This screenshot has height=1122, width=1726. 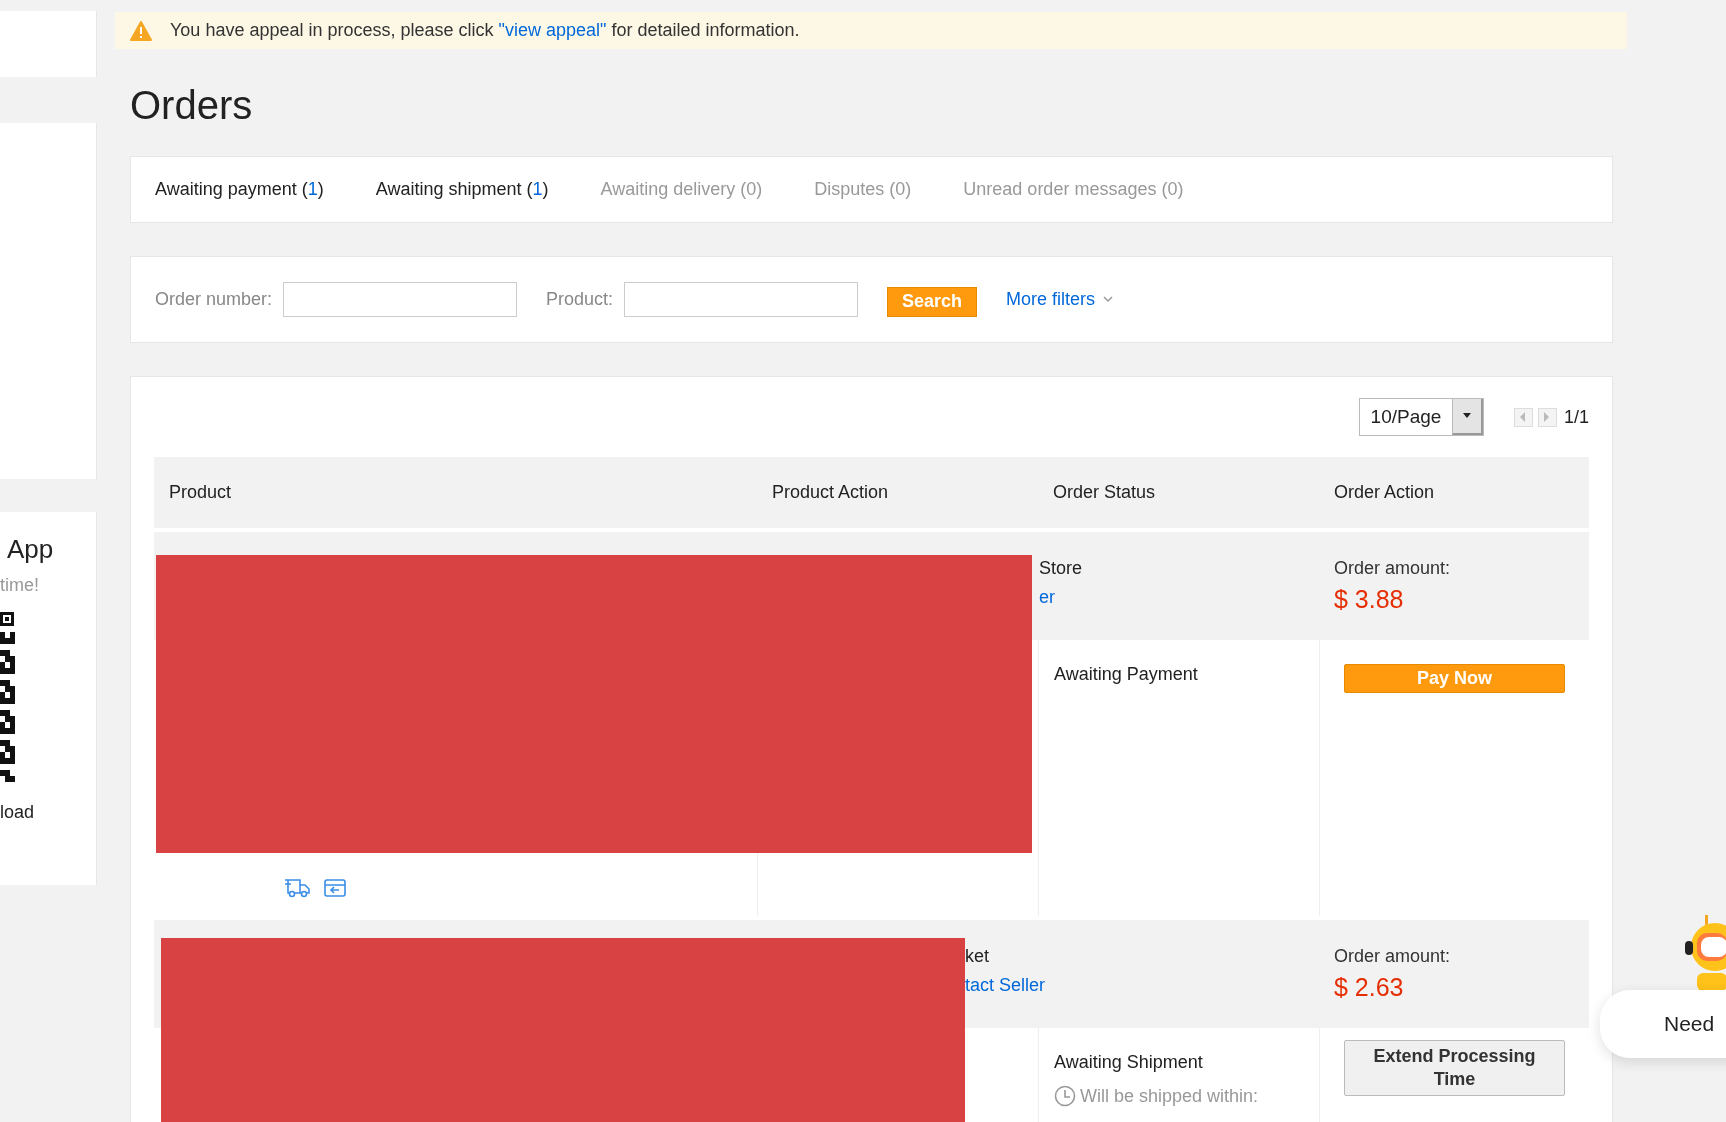 What do you see at coordinates (214, 299) in the screenshot?
I see `field-label: Order number:` at bounding box center [214, 299].